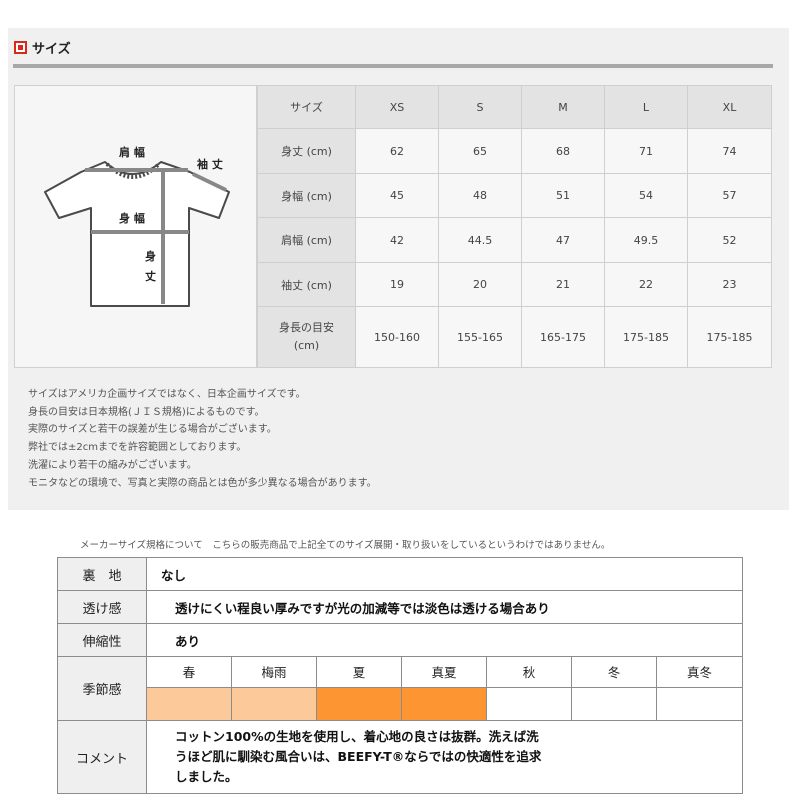 This screenshot has height=800, width=800. Describe the element at coordinates (397, 337) in the screenshot. I see `table-cell: 150-160` at that location.